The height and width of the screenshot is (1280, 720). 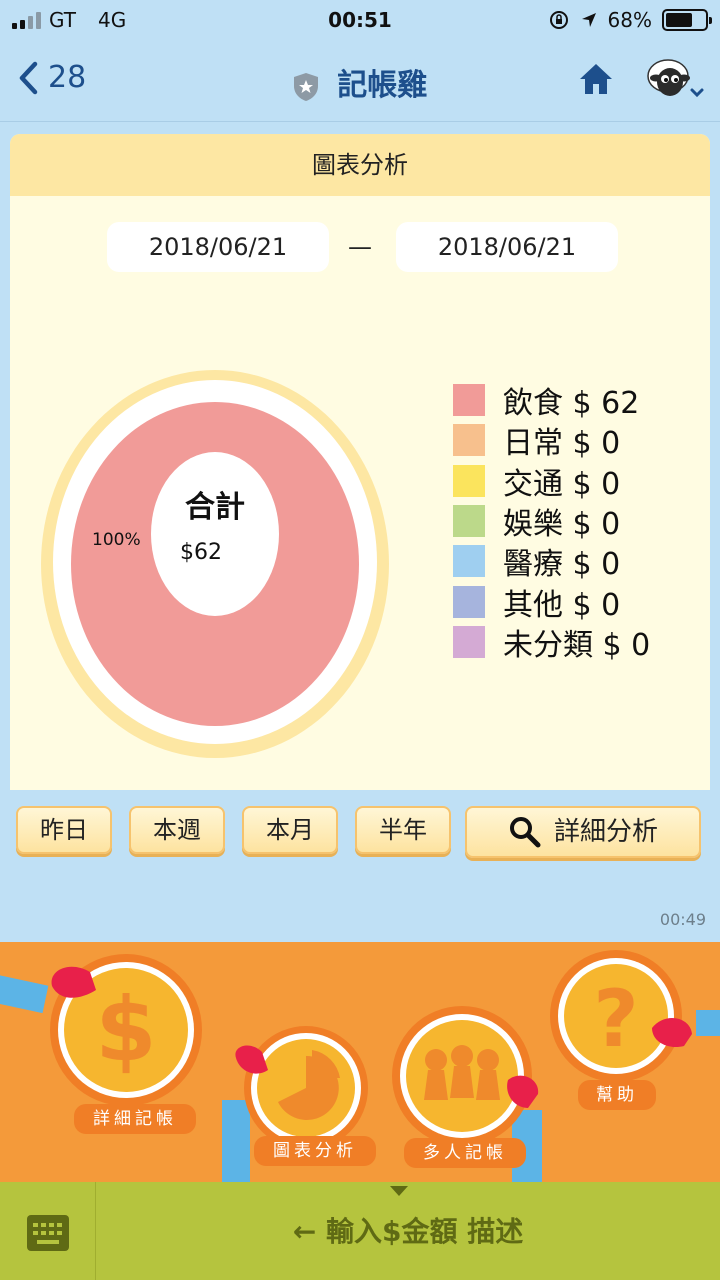 I want to click on legend-label: 醫療 $ 0, so click(x=562, y=565).